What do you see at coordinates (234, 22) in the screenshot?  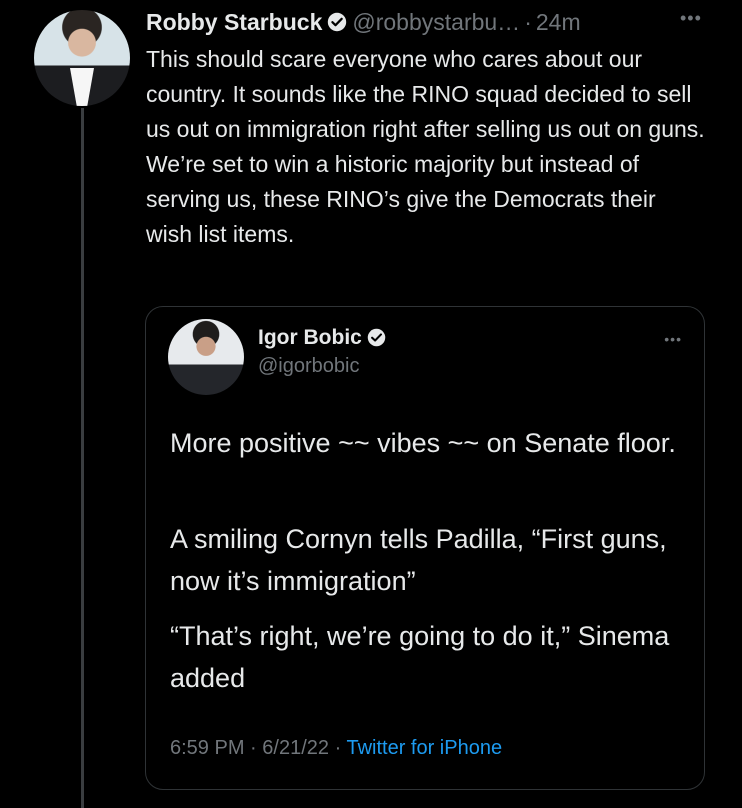 I see `author-name: Robby Starbuck` at bounding box center [234, 22].